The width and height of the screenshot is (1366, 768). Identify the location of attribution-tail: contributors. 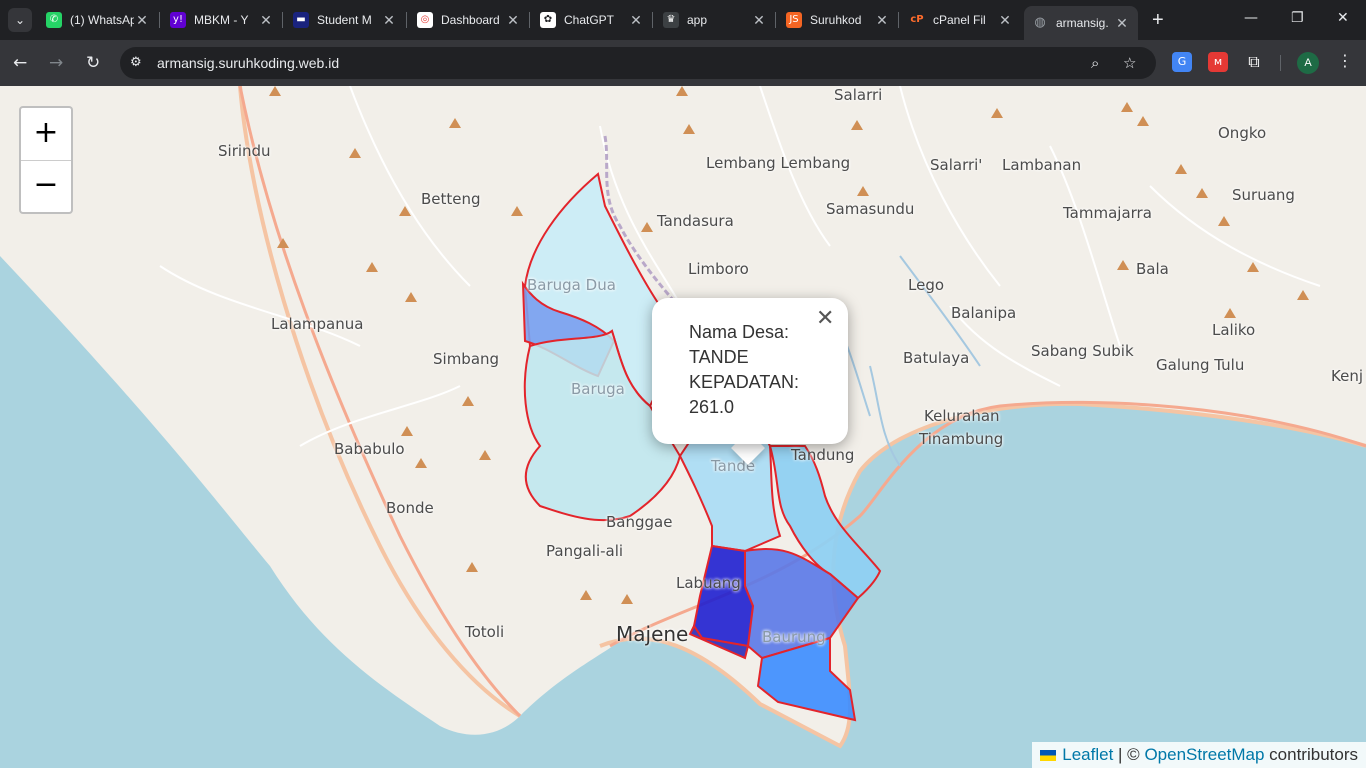
(1311, 754).